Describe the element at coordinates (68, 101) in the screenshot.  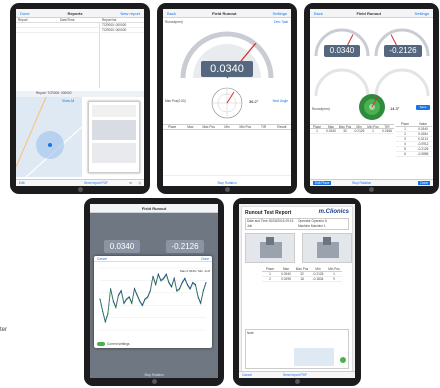
I see `show-all-link: Show All` at that location.